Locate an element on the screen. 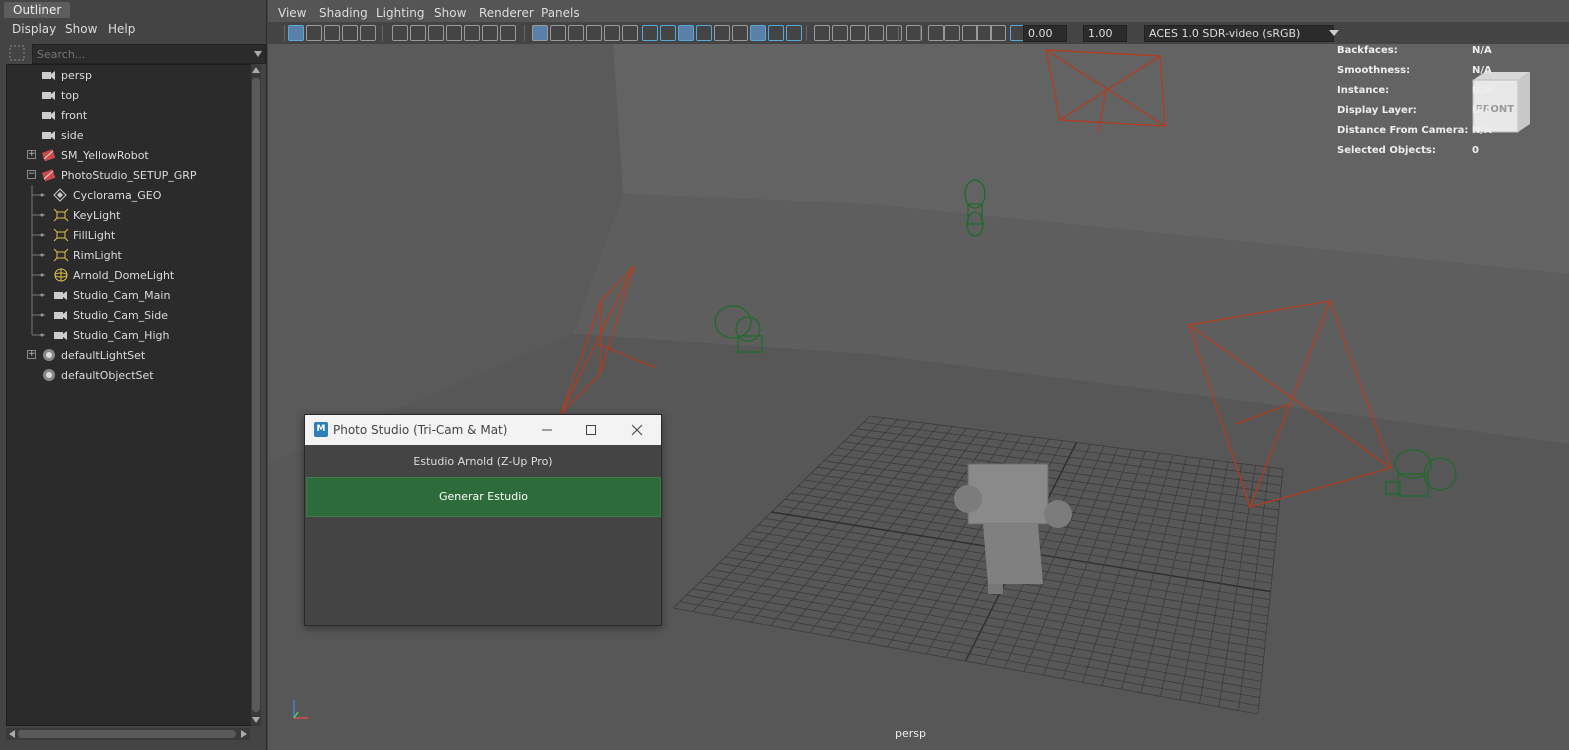  vertical-scroll-thumb is located at coordinates (256, 395).